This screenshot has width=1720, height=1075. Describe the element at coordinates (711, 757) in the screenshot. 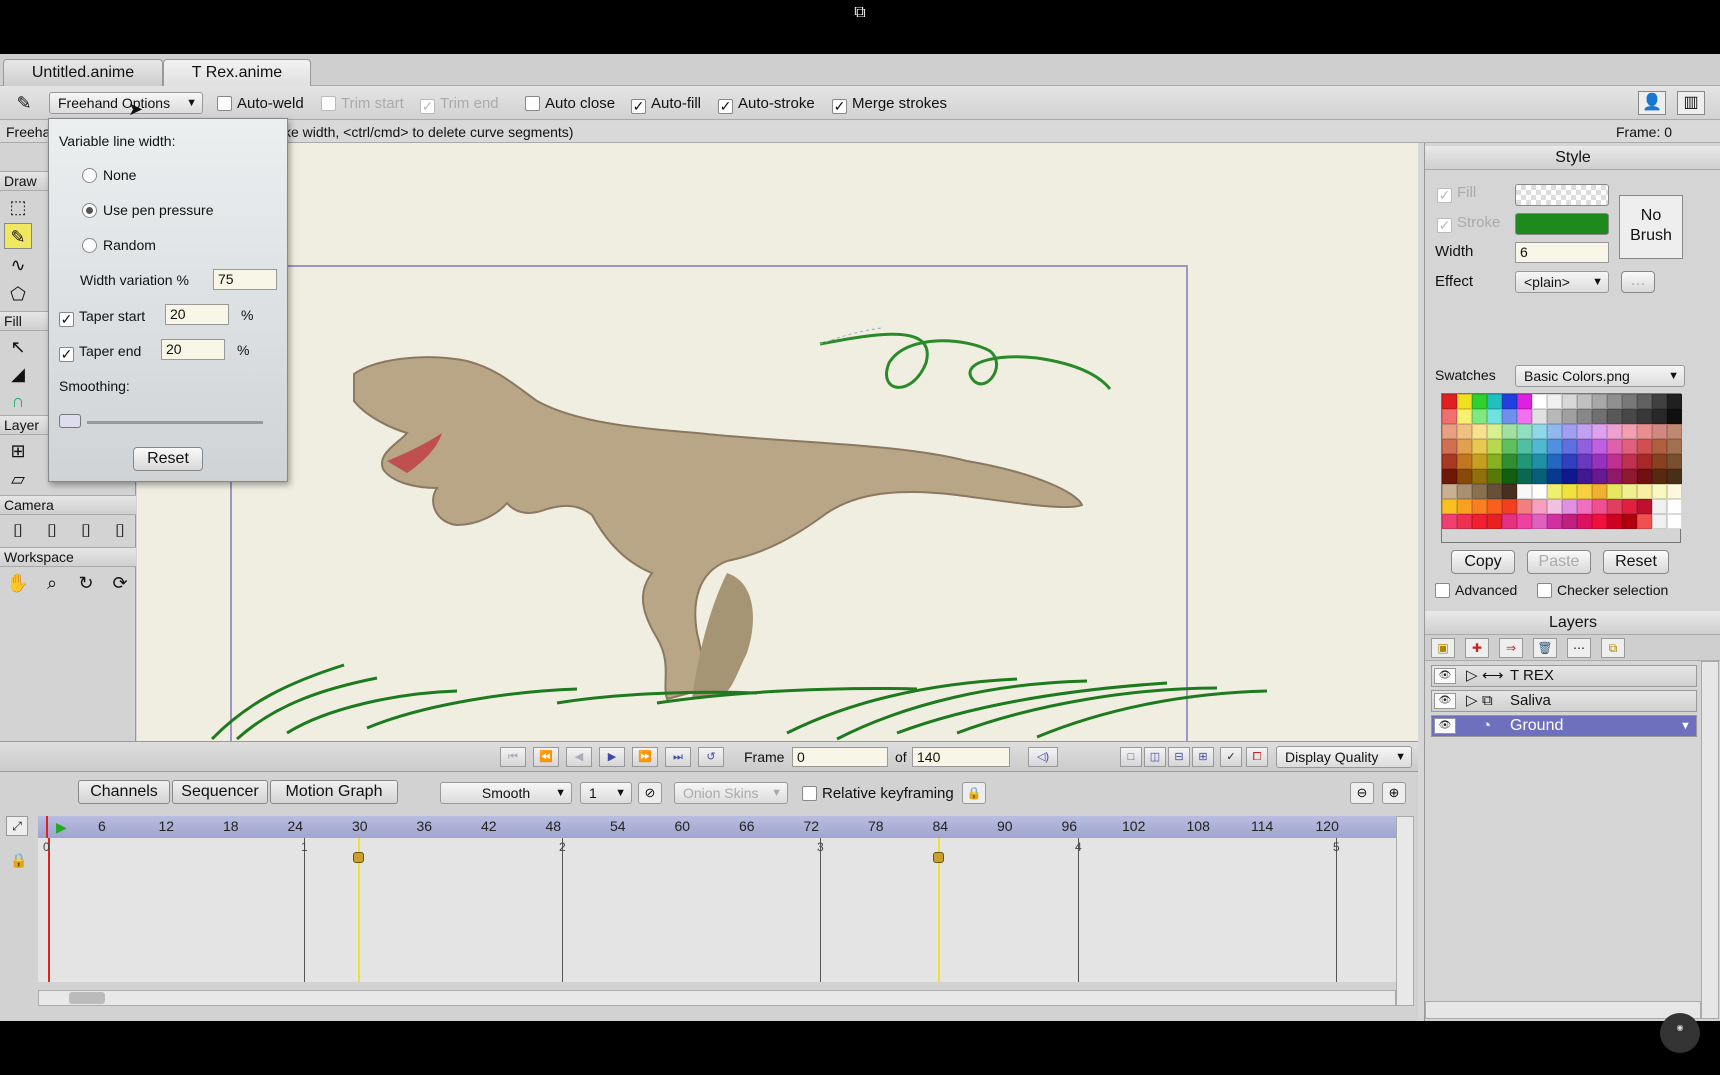

I see `loop-icon: ↺` at that location.